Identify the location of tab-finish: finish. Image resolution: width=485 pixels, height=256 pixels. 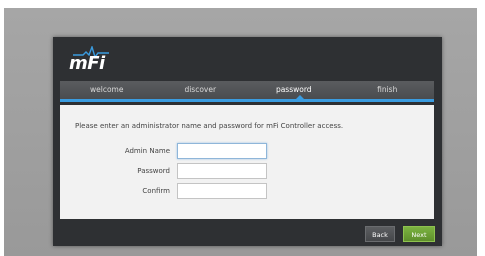
(388, 90).